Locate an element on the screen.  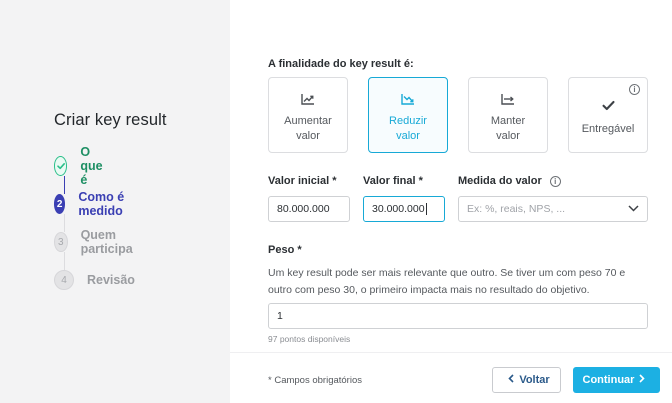
measure-label: Medida do valor i is located at coordinates (509, 181).